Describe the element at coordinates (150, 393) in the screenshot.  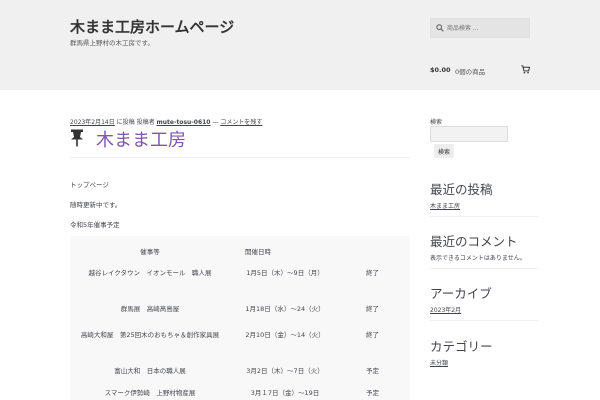
I see `table-cell-event: スマーク伊勢崎 上野村物産展` at that location.